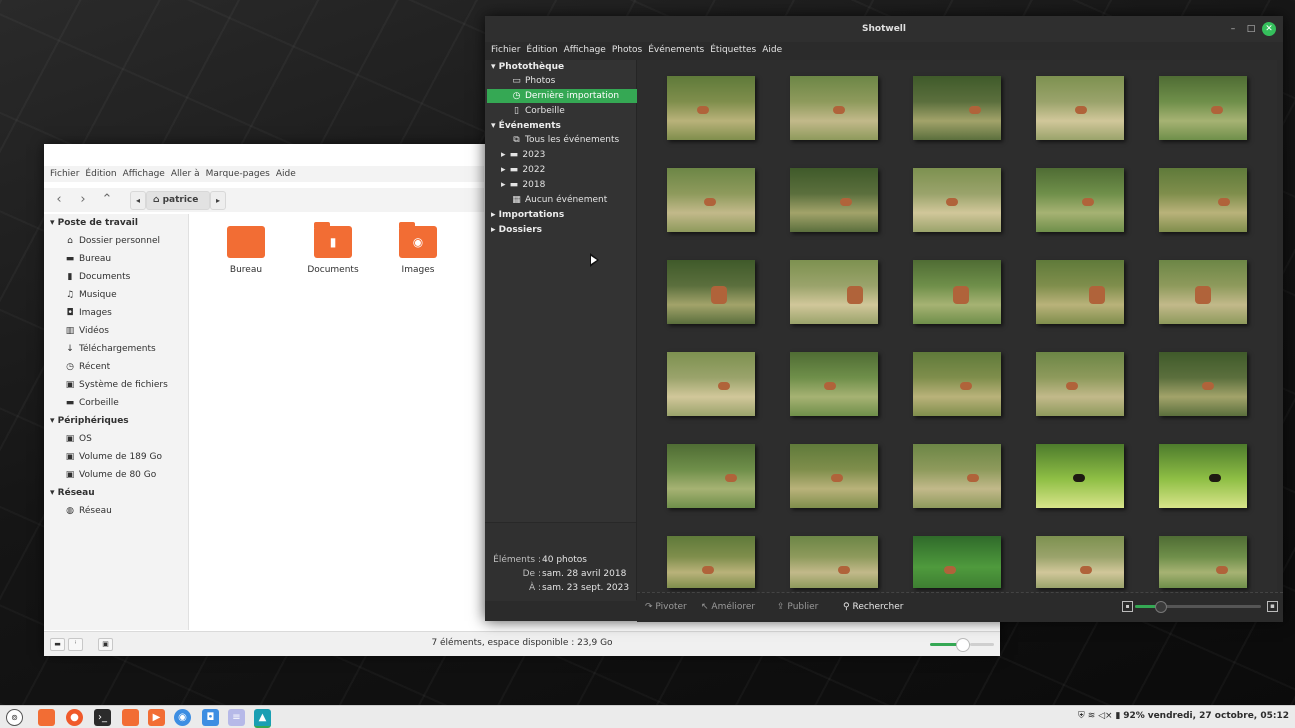  Describe the element at coordinates (1092, 716) in the screenshot. I see `wifi-icon: ≋` at that location.